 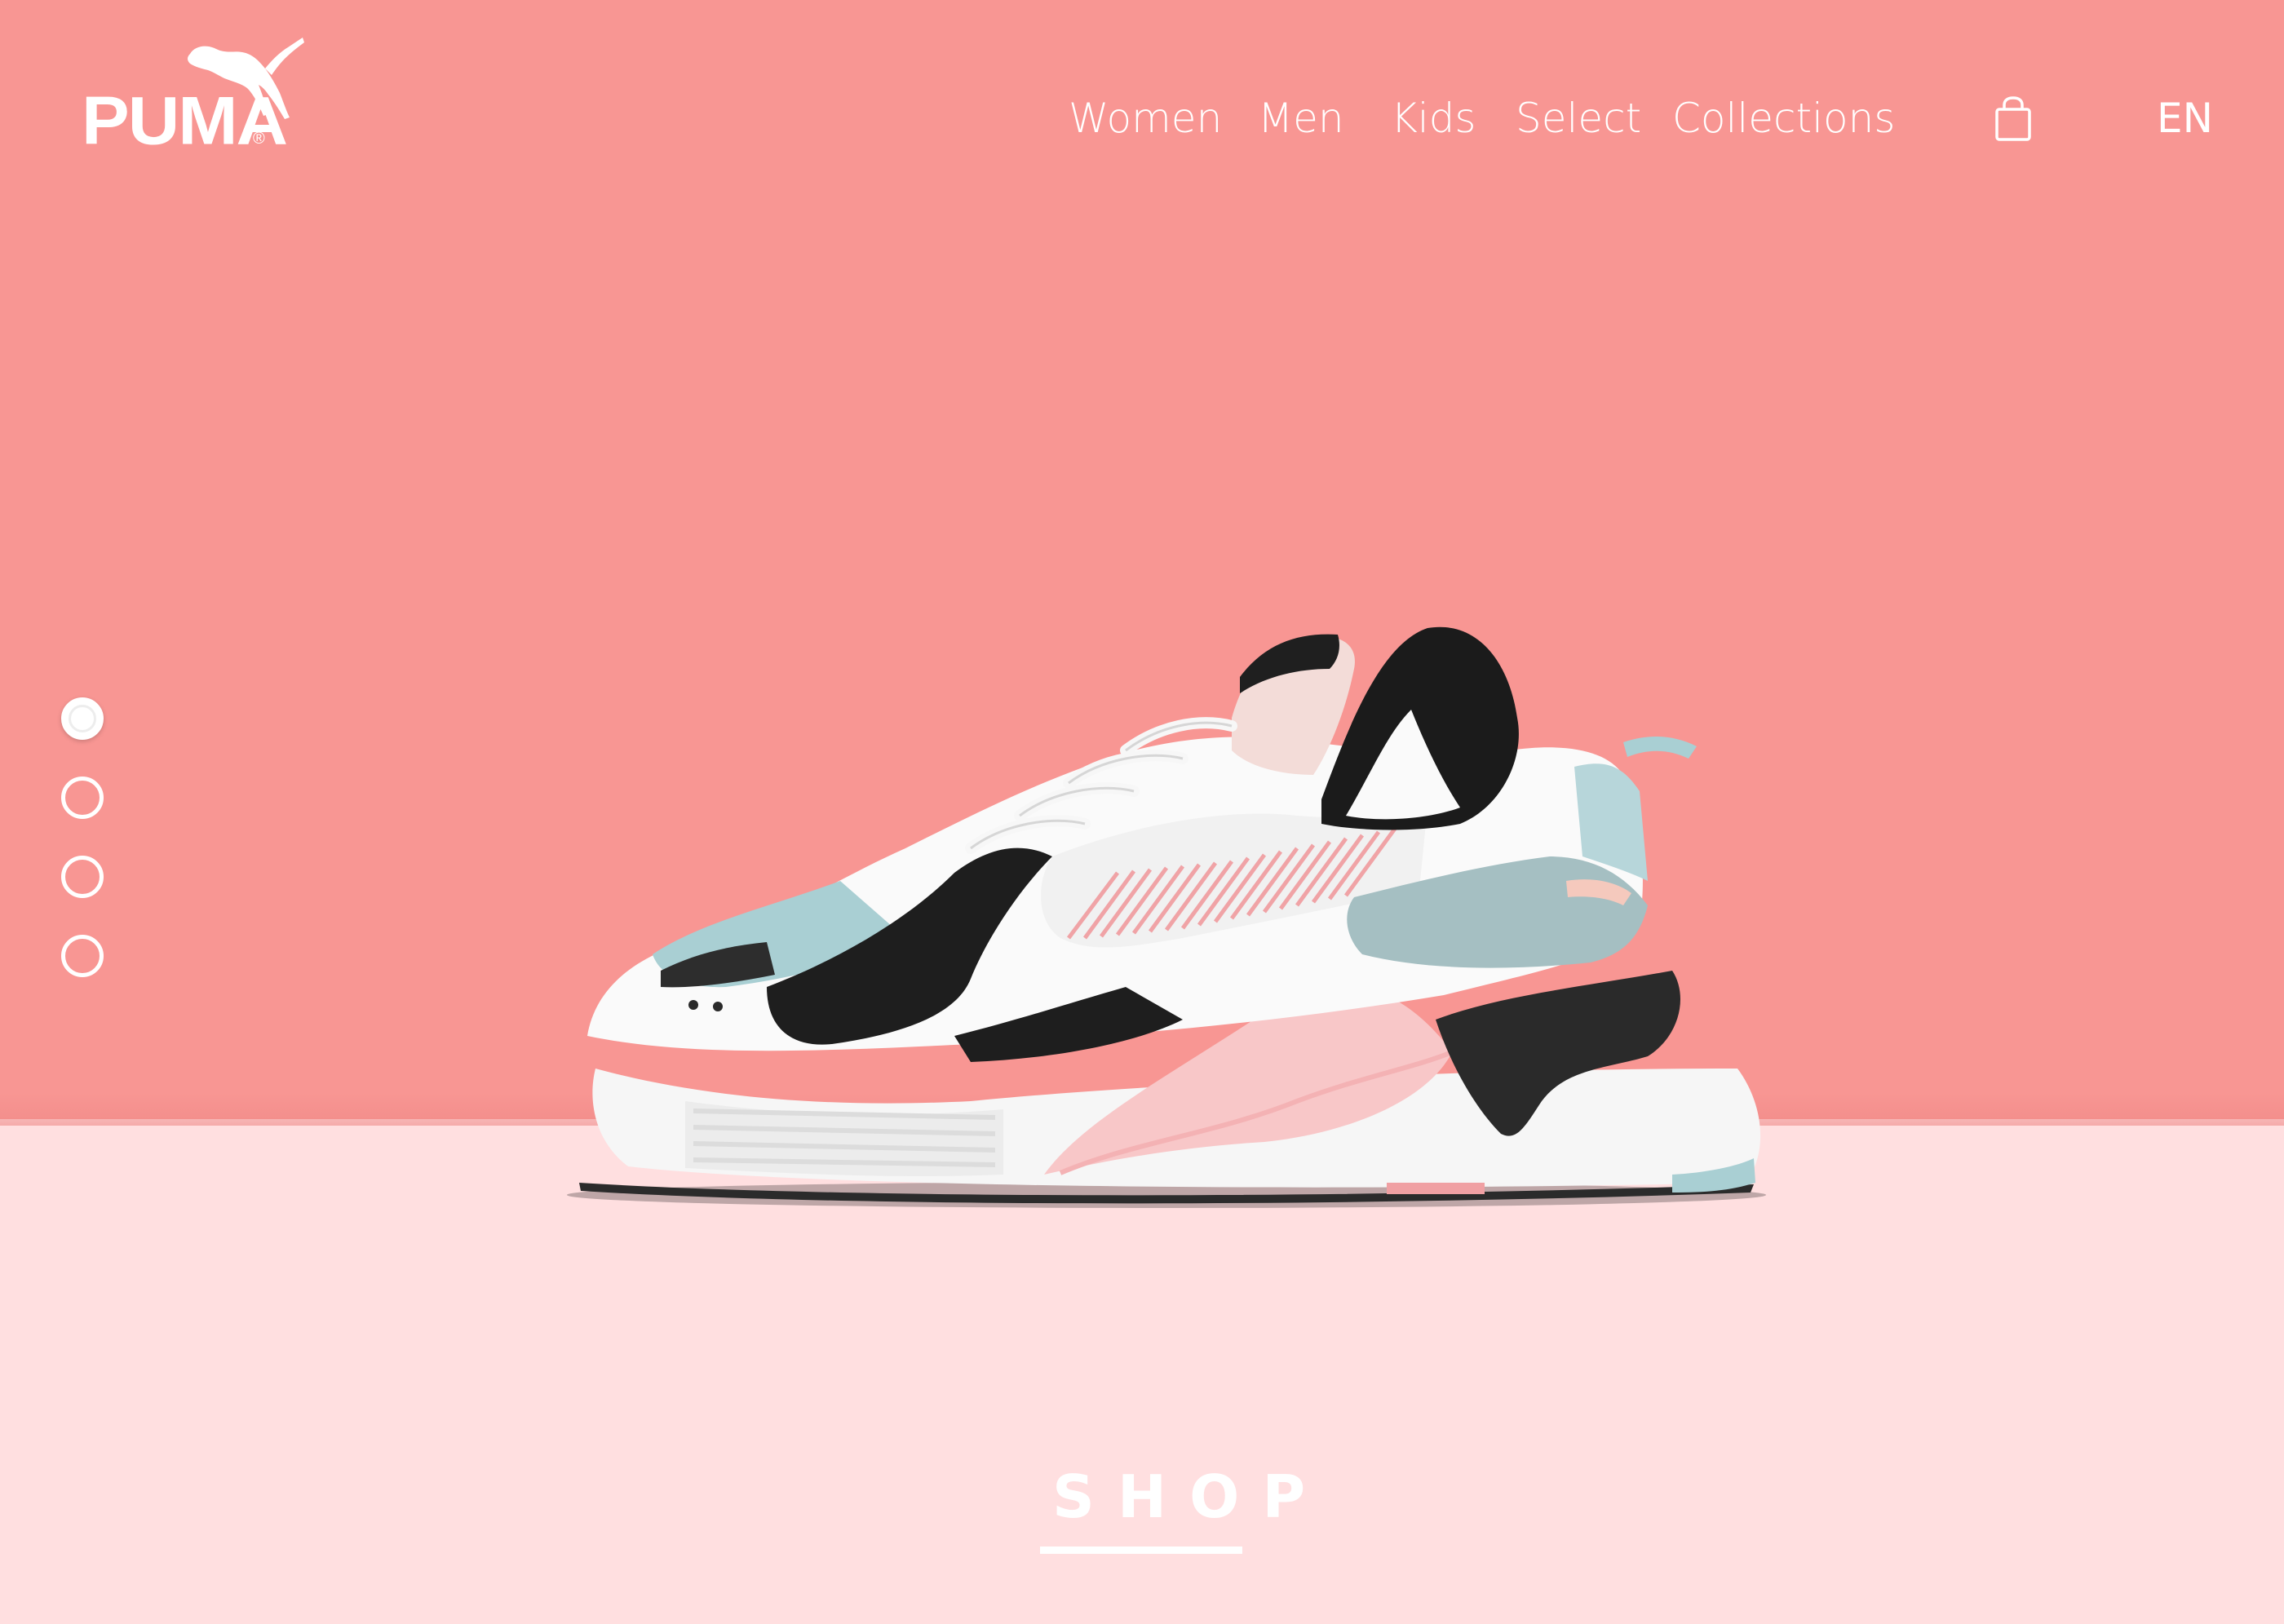 I want to click on shop-underline, so click(x=1141, y=1550).